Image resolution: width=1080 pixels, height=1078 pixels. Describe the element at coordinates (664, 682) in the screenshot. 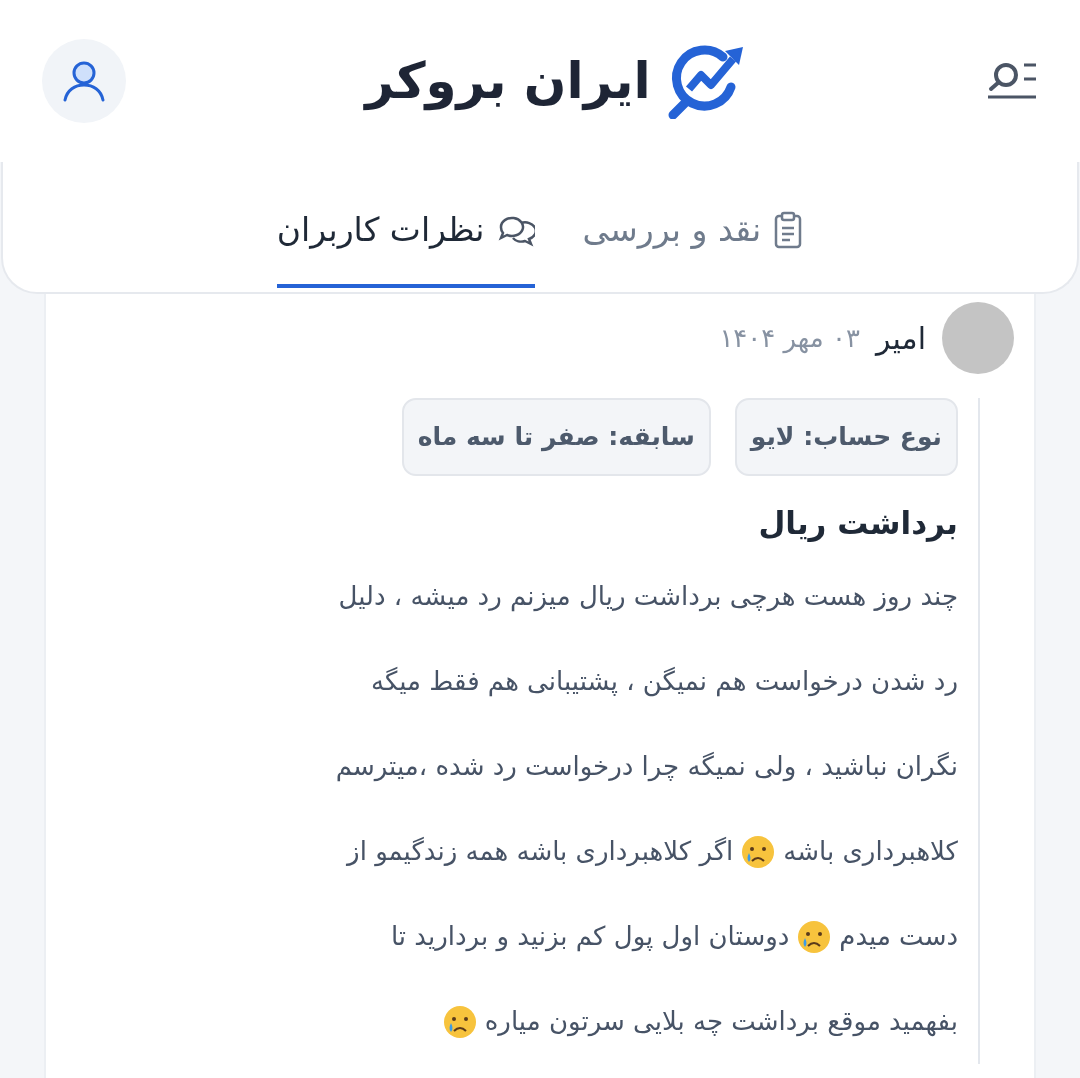

I see `comment-text: رد شدن درخواست هم نمیگن ، پشتیبانی هم فقط میگه` at that location.